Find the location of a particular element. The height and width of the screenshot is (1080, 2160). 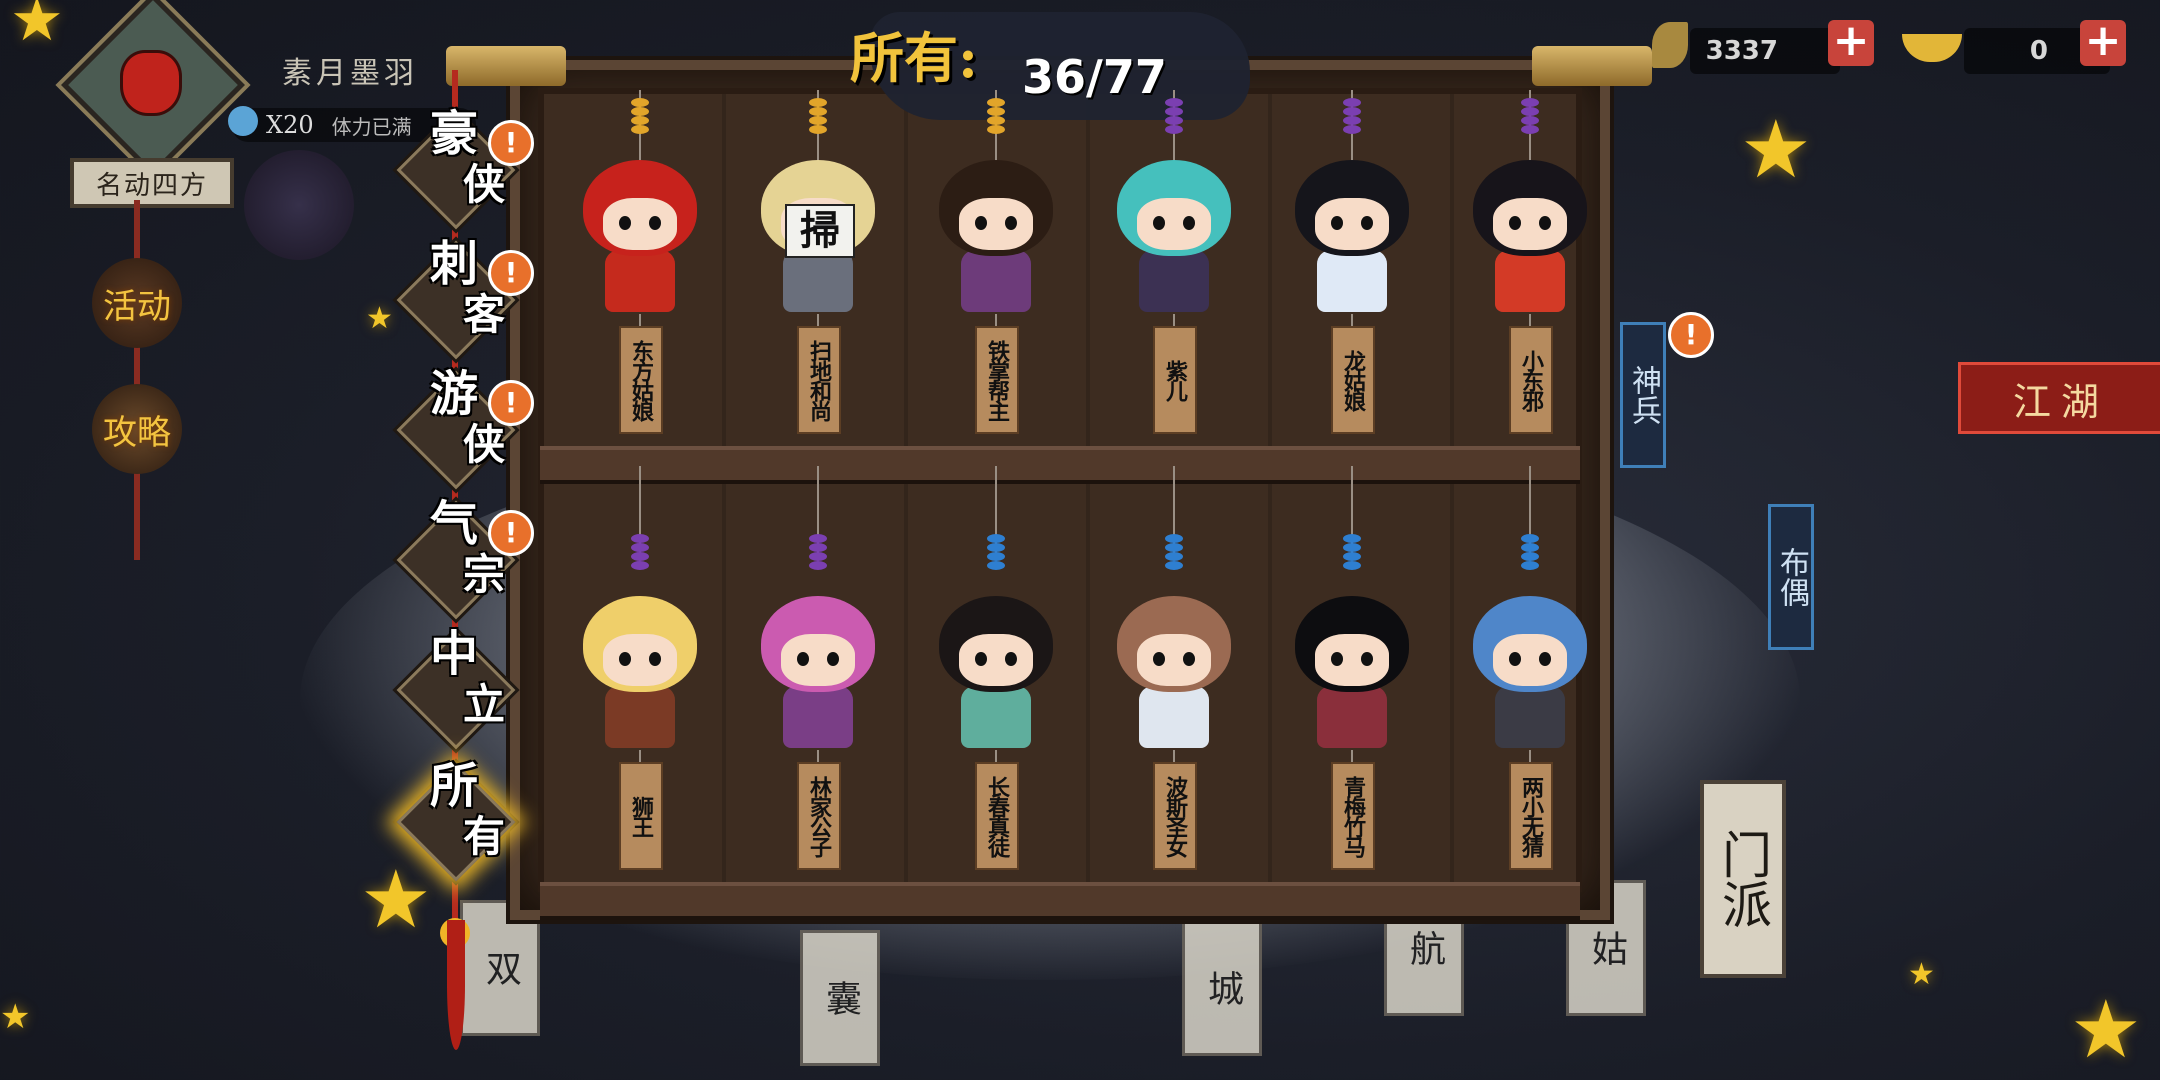

activity-button: 活动 is located at coordinates (137, 303).